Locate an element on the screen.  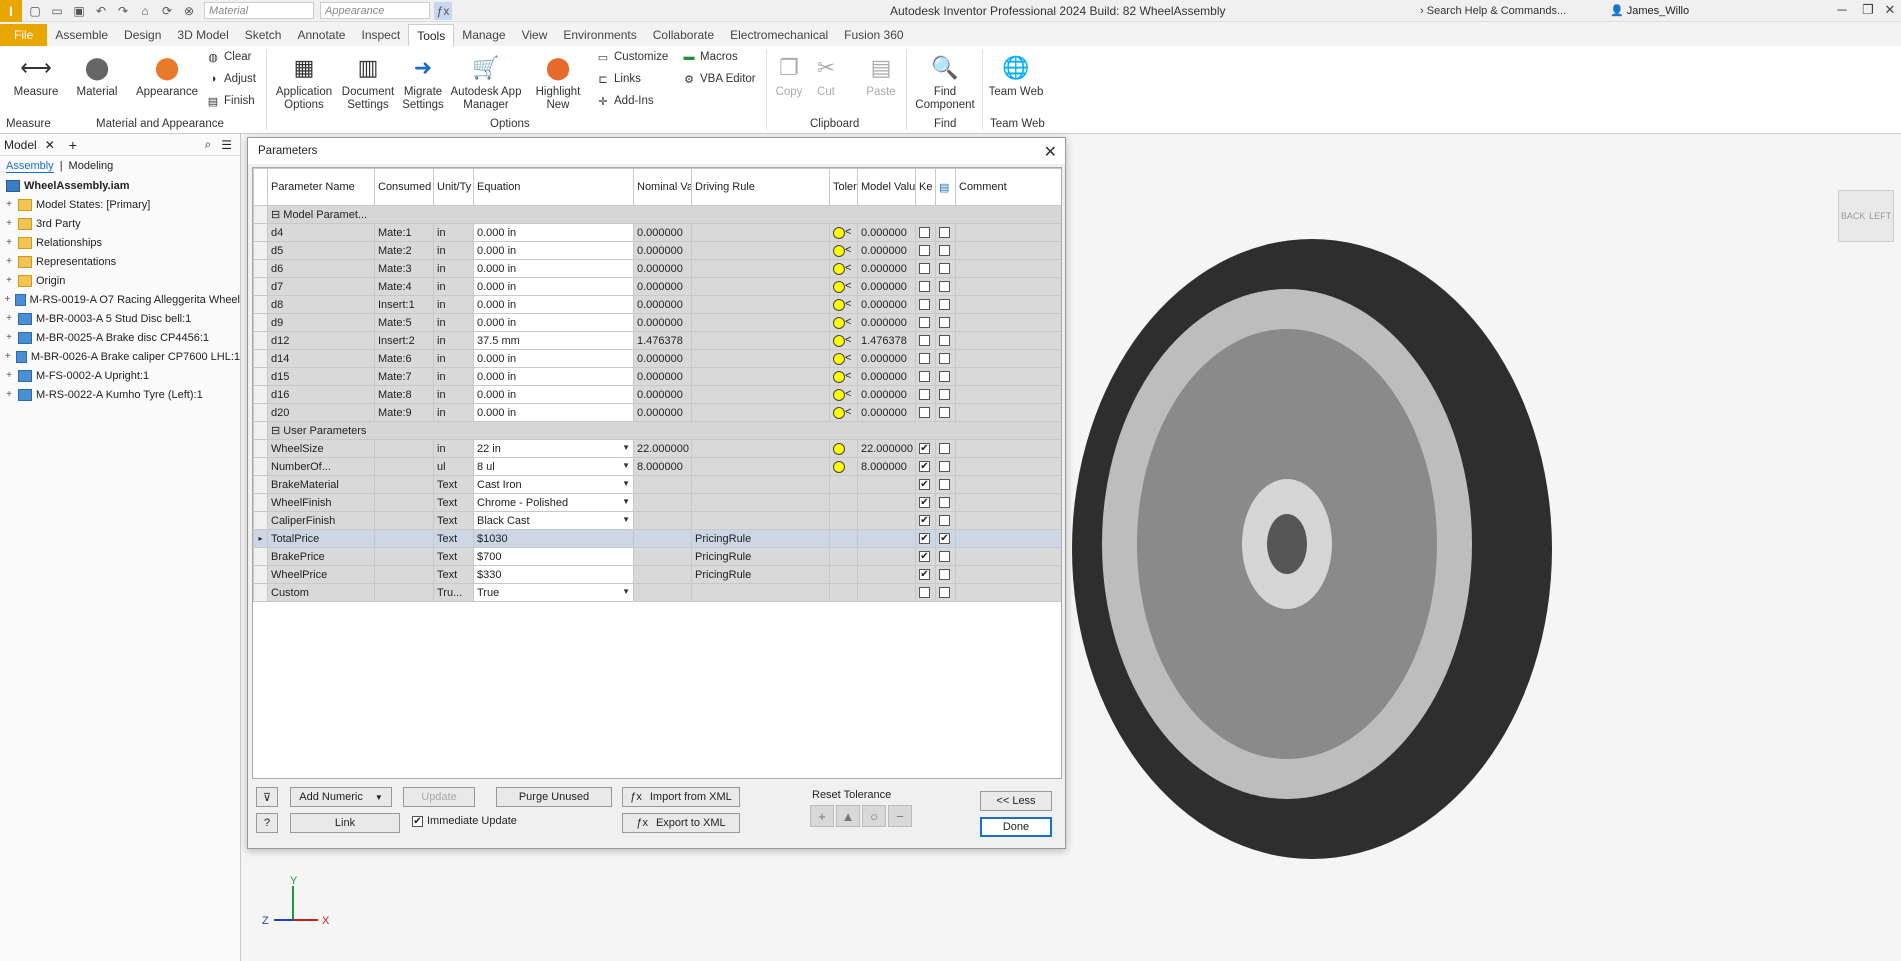
group-user-parameters: ⊟ User Parameters is located at coordinates (657, 430).